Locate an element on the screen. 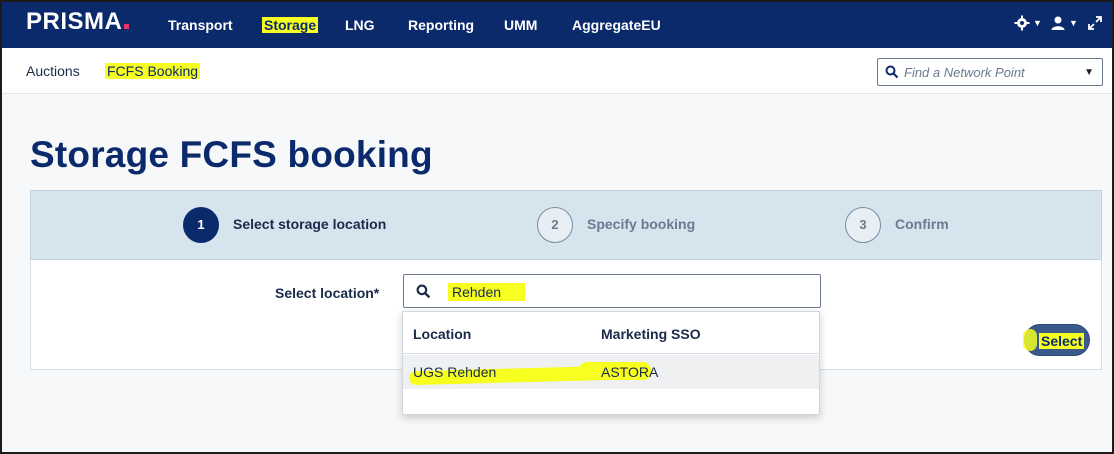 The height and width of the screenshot is (454, 1114). network-point-search: Find a Network Point ▼ is located at coordinates (990, 72).